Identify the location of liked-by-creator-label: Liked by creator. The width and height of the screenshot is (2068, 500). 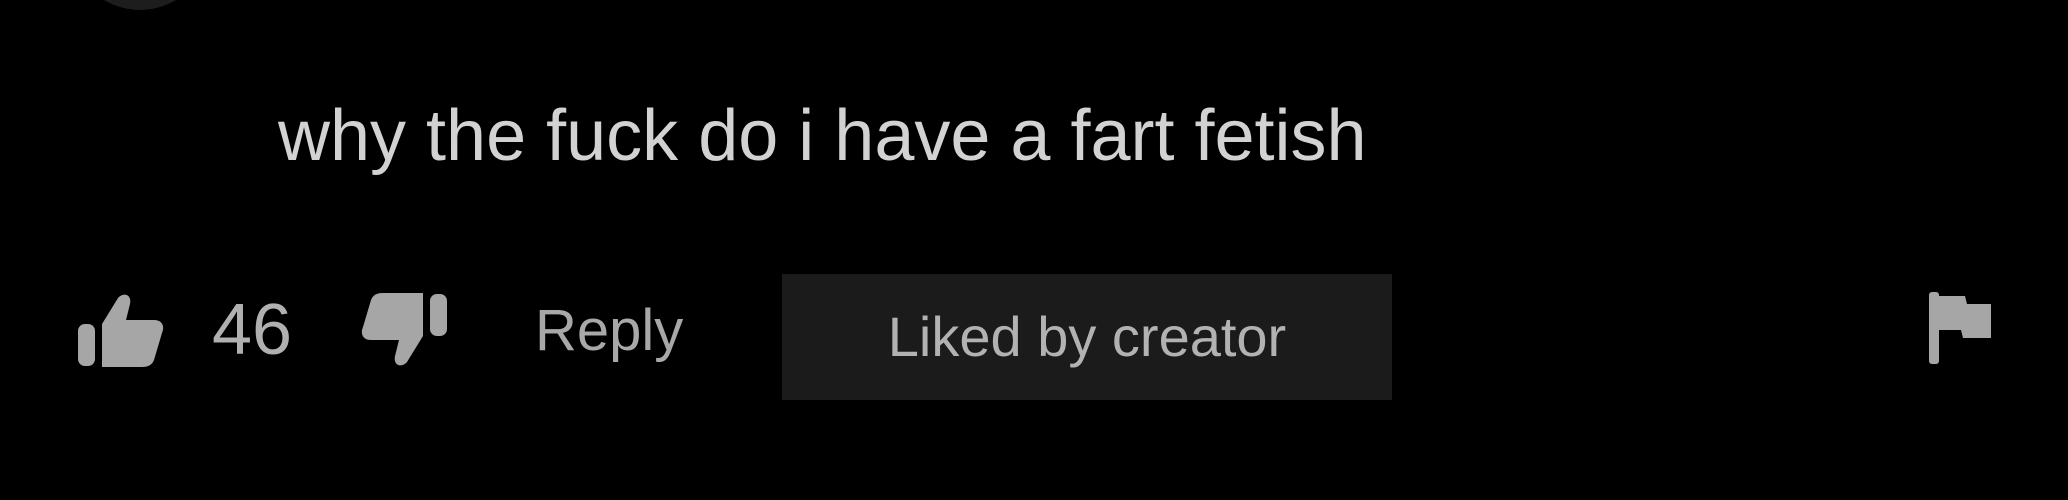
(1087, 336).